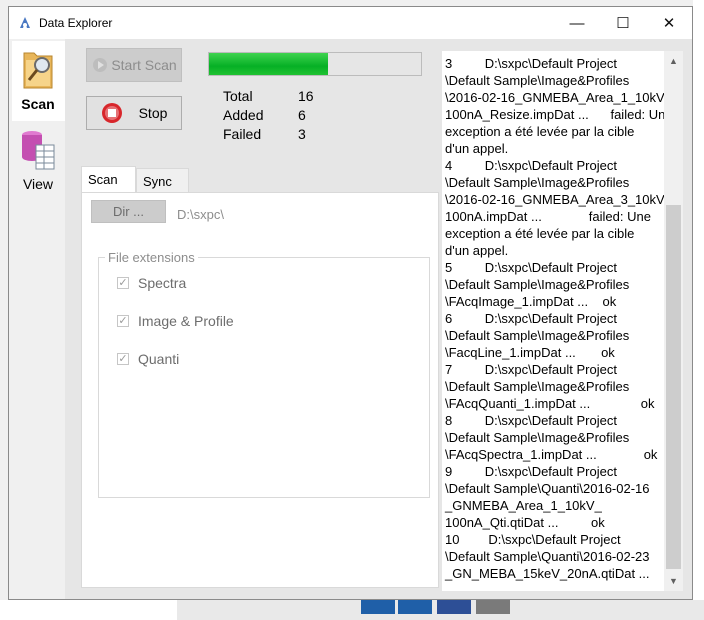 The image size is (704, 620). I want to click on maximize-icon: ☐, so click(623, 23).